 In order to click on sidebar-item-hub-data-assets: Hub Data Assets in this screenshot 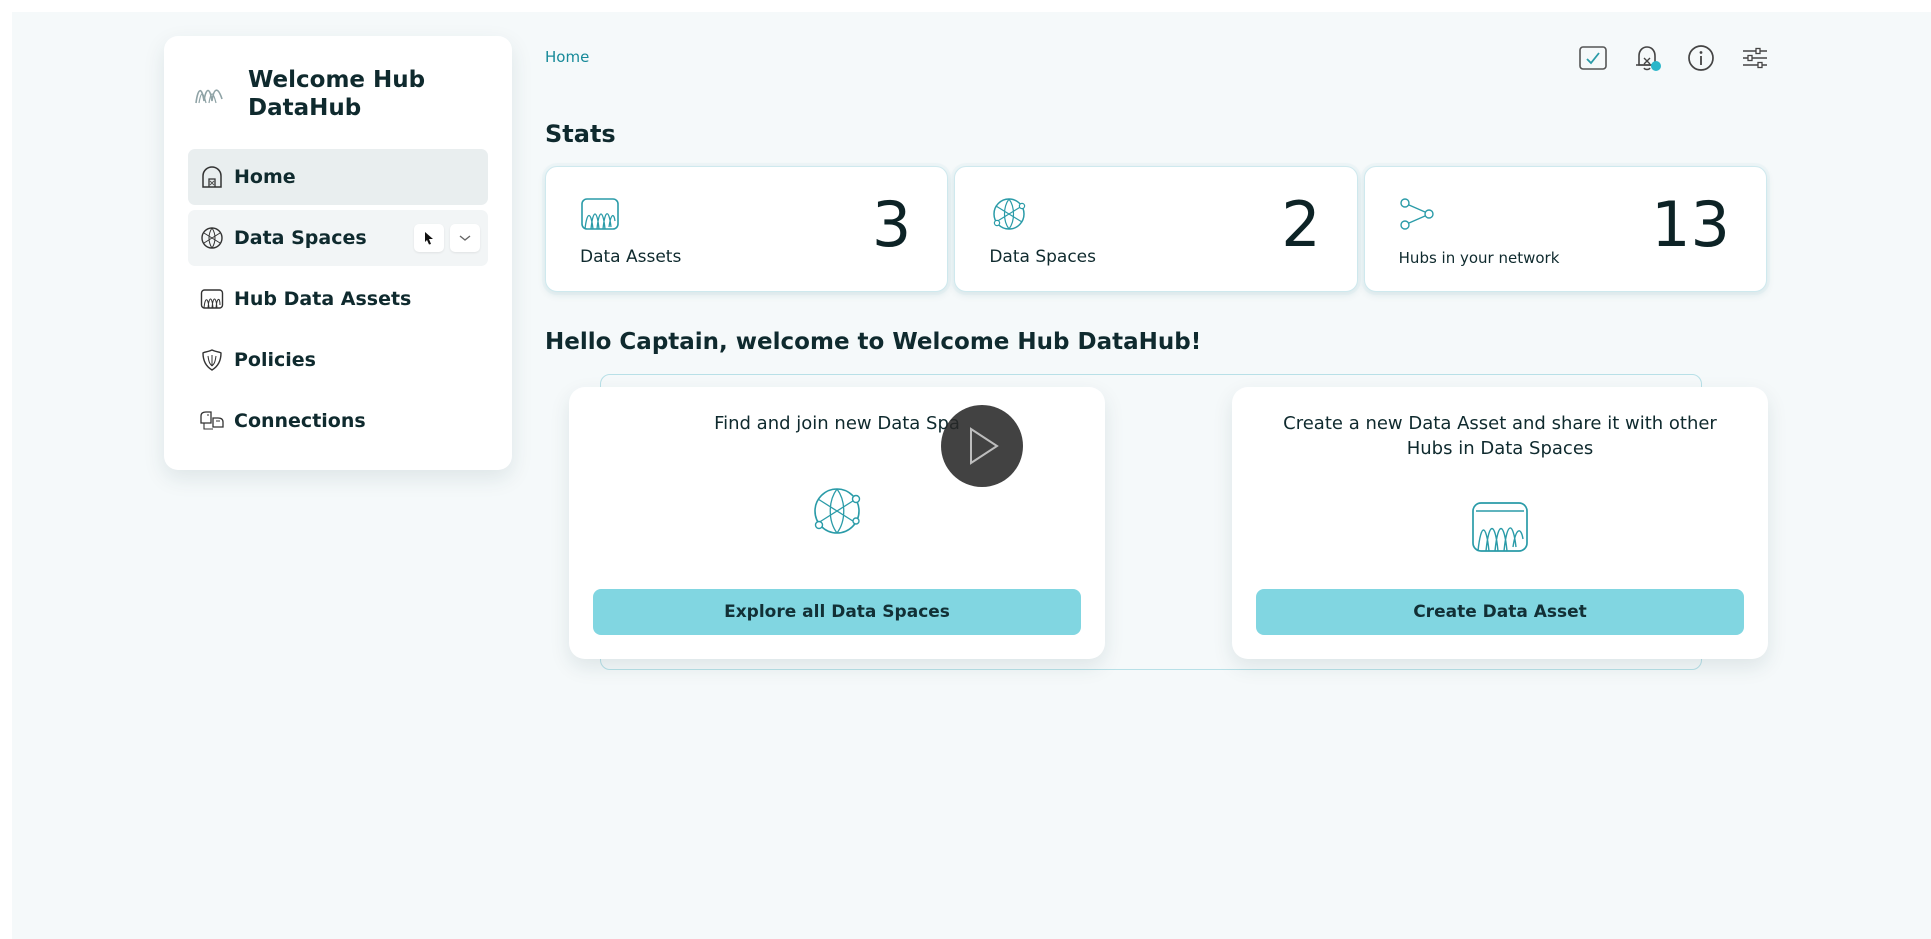, I will do `click(338, 299)`.